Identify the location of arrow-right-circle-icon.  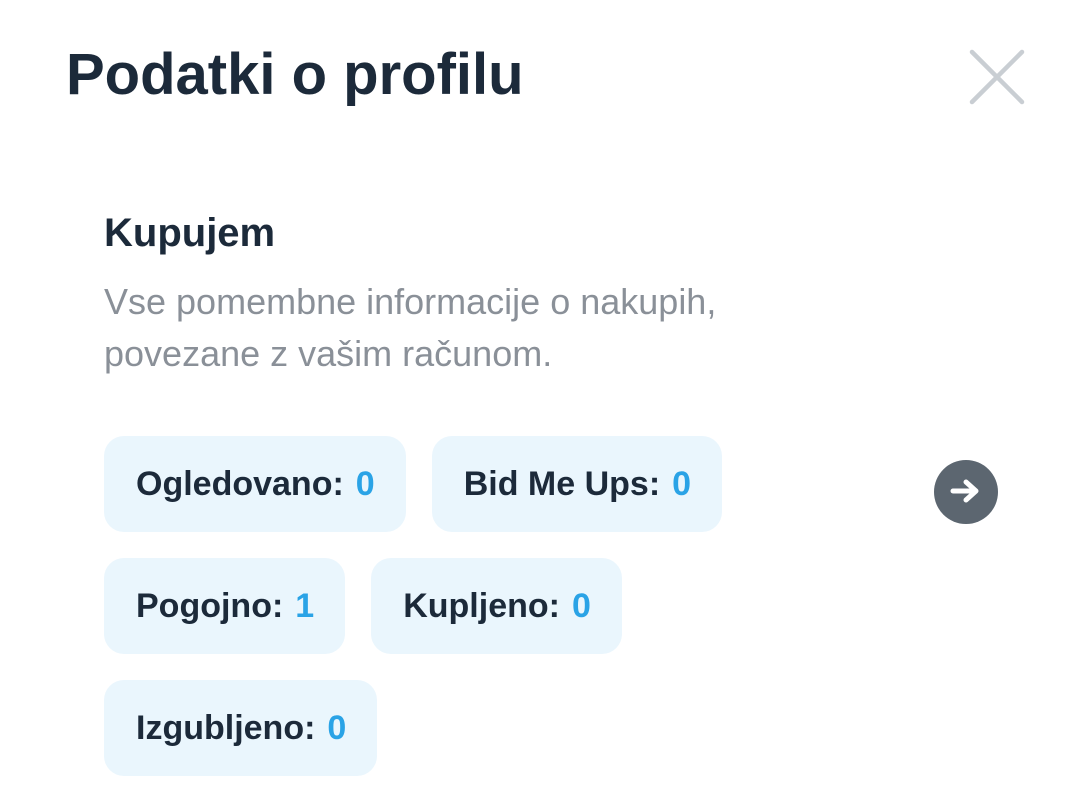
(966, 492).